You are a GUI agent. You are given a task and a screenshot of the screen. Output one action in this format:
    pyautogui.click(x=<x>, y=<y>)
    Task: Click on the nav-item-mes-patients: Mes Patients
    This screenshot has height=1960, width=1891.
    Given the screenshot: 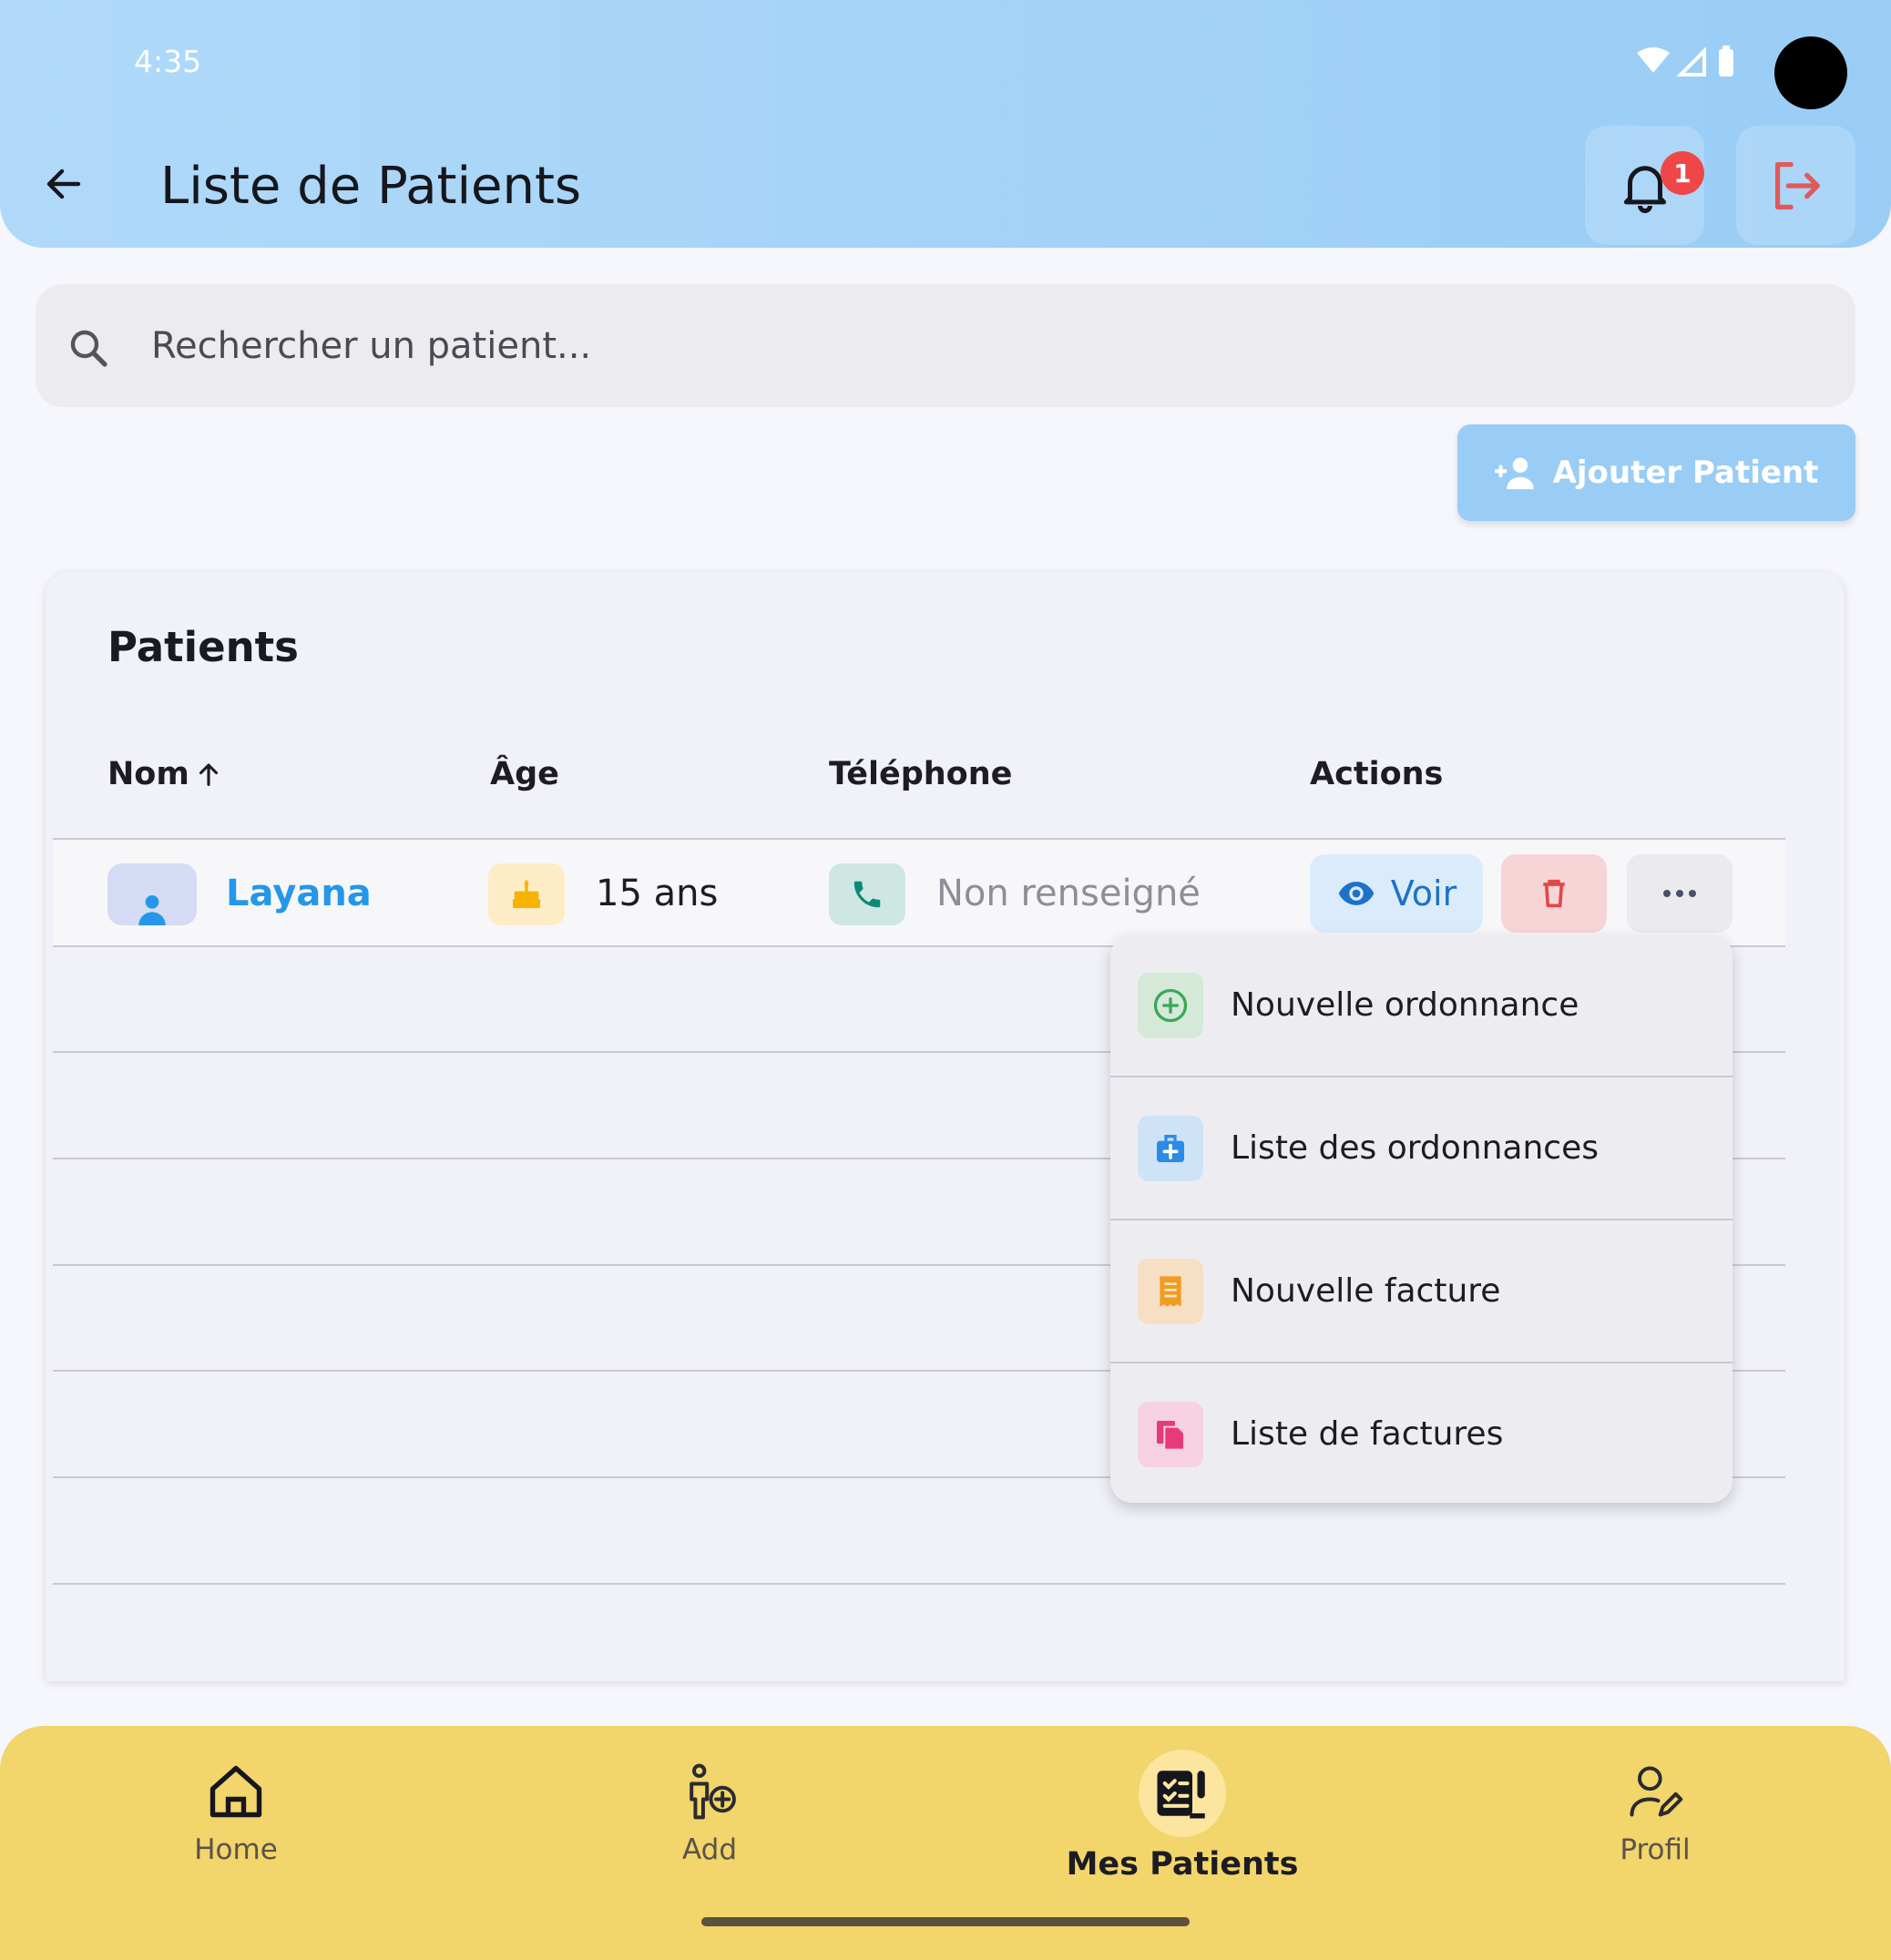 What is the action you would take?
    pyautogui.click(x=1182, y=1817)
    